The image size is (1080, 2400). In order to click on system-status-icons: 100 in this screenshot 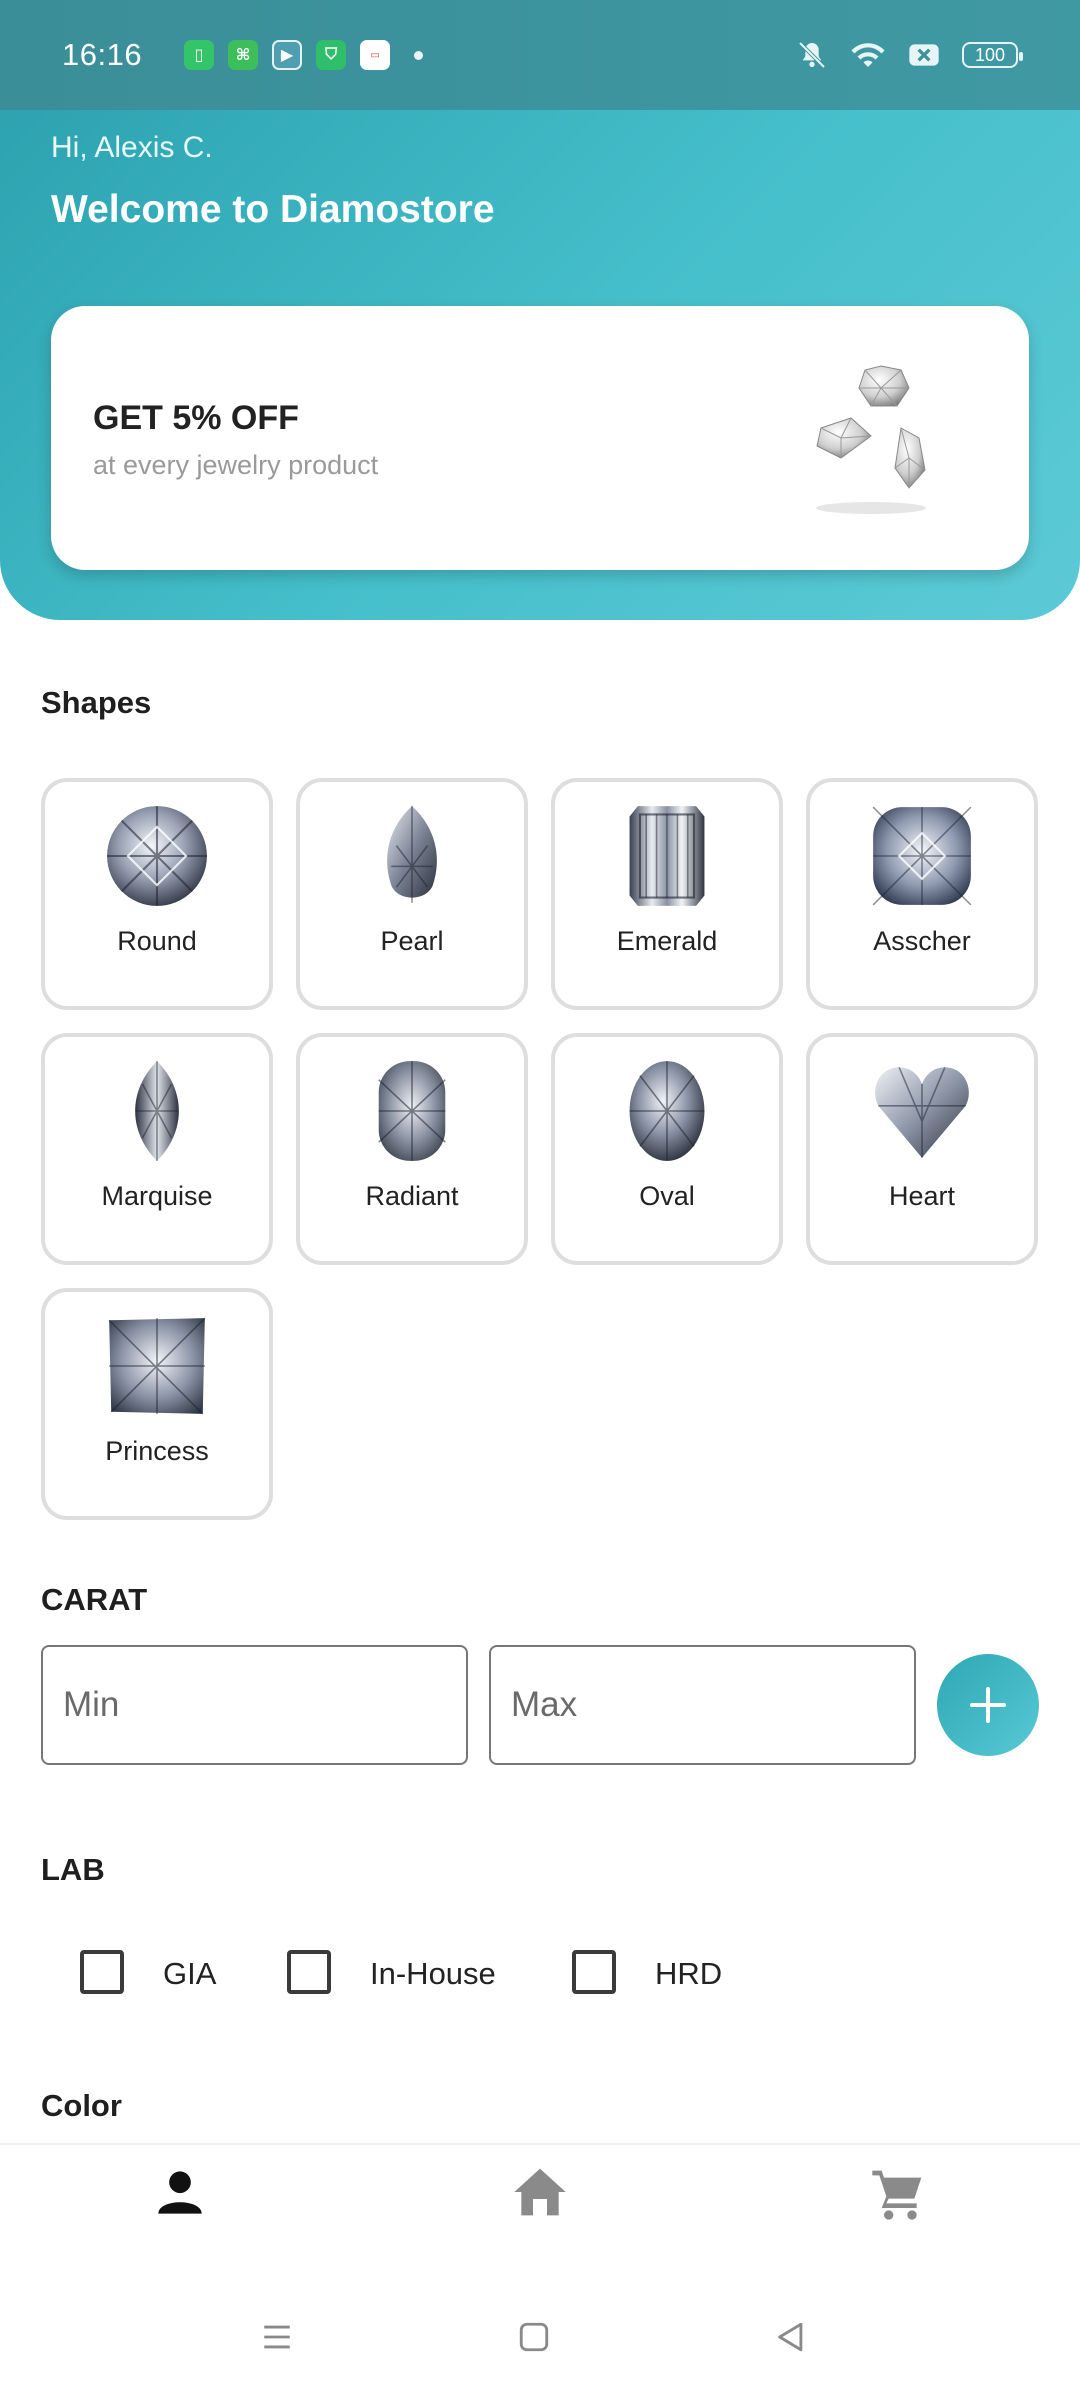, I will do `click(909, 55)`.